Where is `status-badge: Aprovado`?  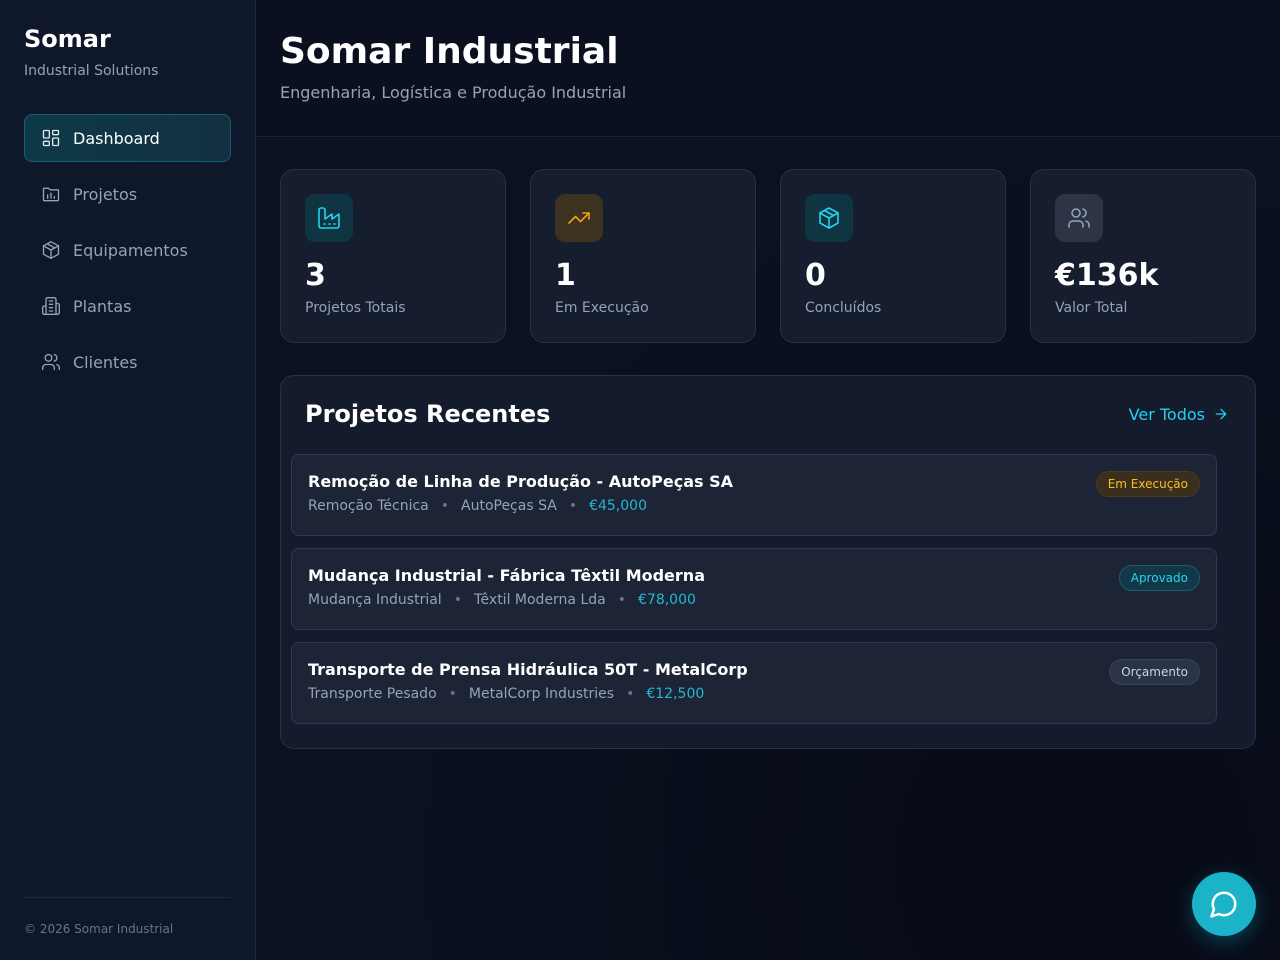
status-badge: Aprovado is located at coordinates (1159, 578).